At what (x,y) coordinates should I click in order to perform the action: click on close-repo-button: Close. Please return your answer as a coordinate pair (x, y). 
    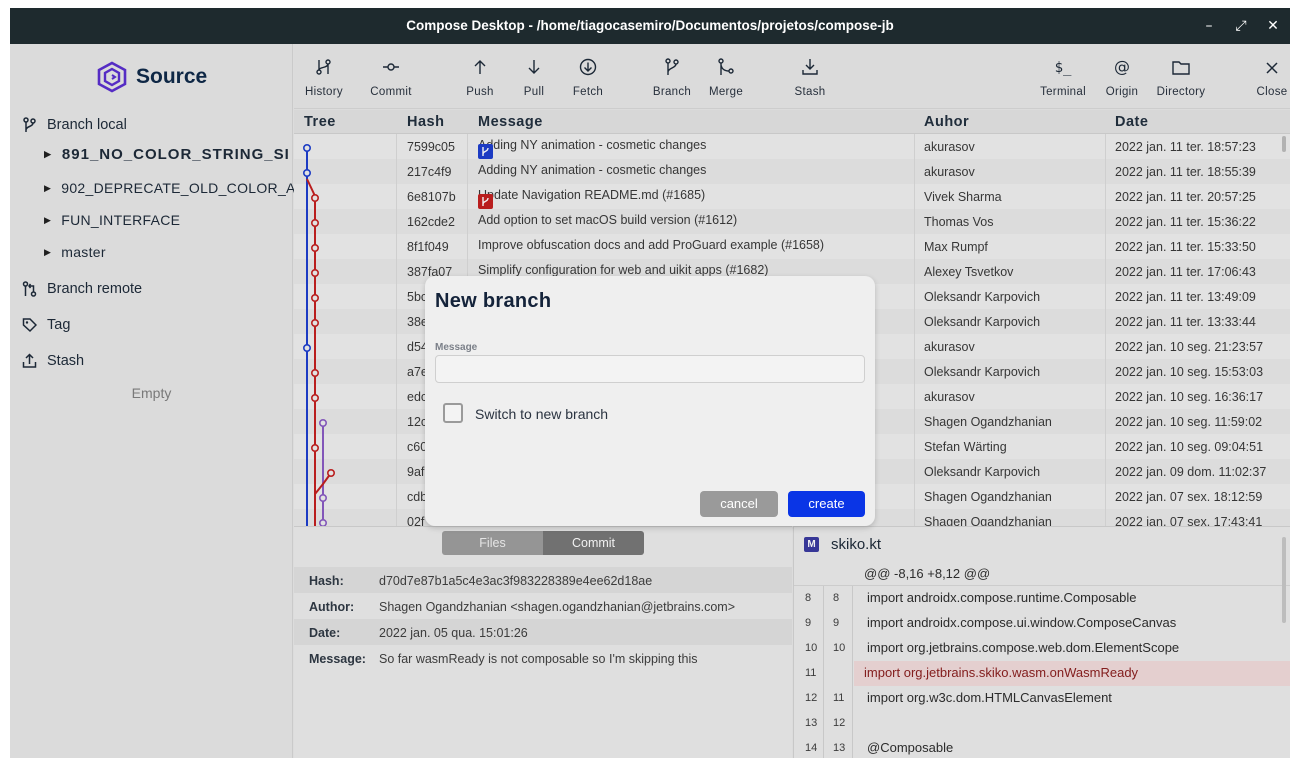
    Looking at the image, I should click on (1272, 76).